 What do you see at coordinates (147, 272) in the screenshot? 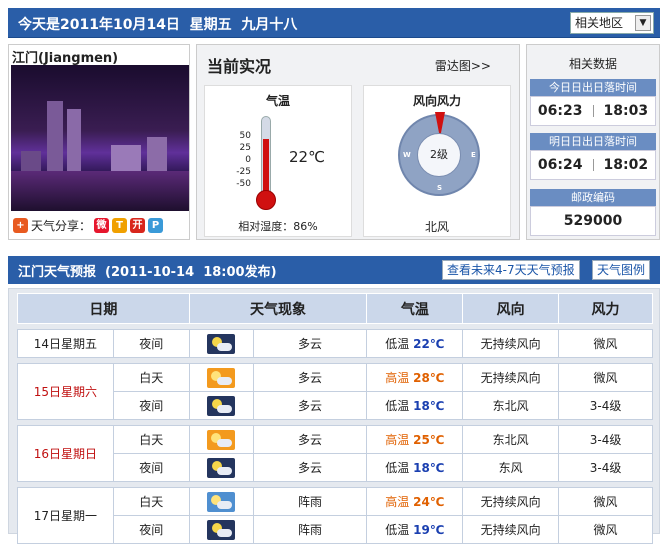
I see `forecast-title: 江门天气预报 (2011-10-14 18:00发布)` at bounding box center [147, 272].